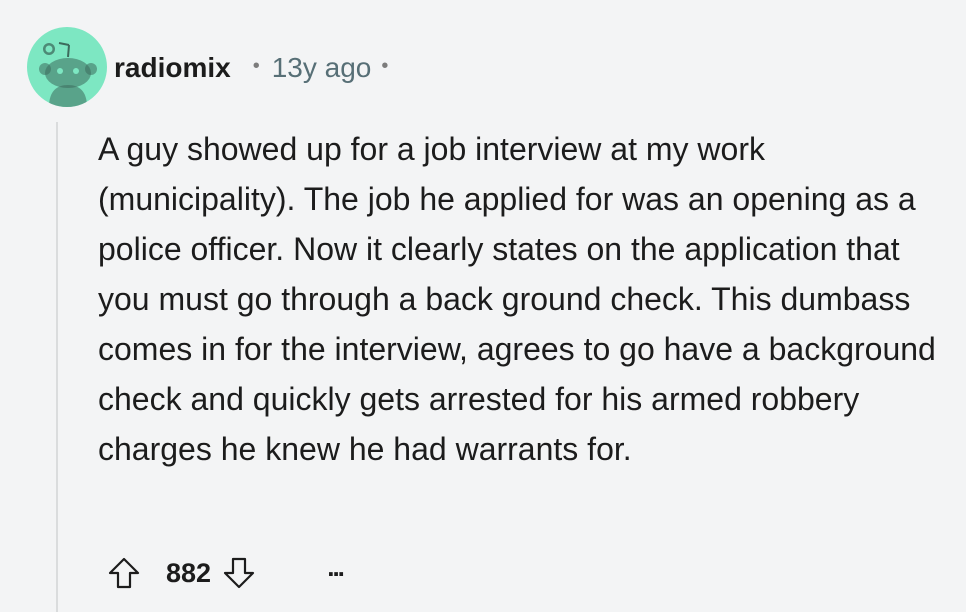 This screenshot has width=966, height=612. I want to click on thread-collapse-line, so click(57, 367).